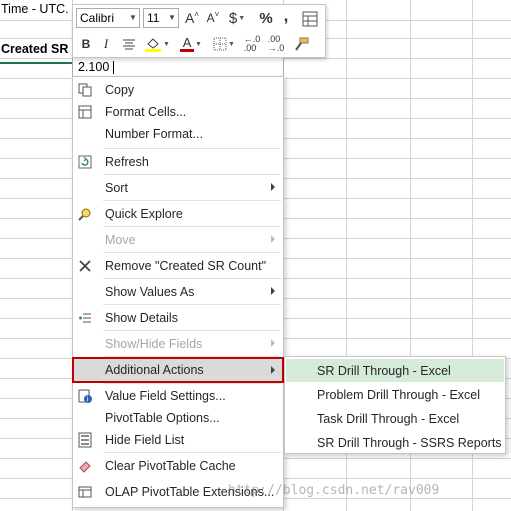 This screenshot has width=511, height=511. I want to click on menu-item-additional-actions: Additional Actions, so click(178, 370).